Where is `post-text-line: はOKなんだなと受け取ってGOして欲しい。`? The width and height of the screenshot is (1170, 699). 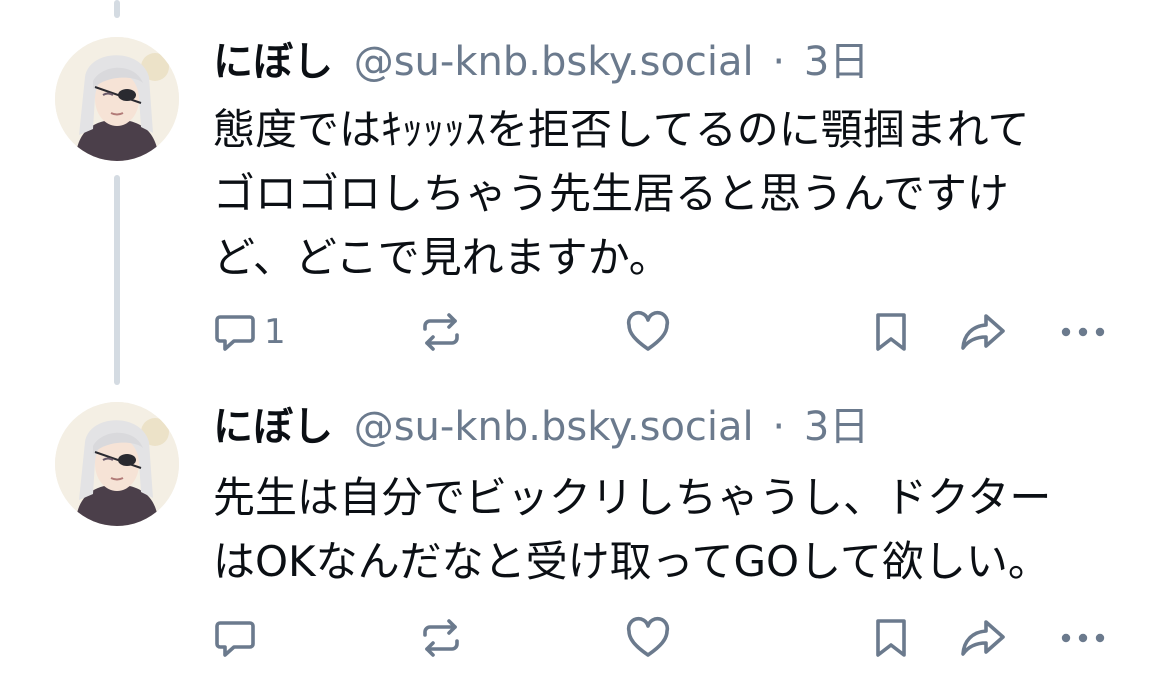 post-text-line: はOKなんだなと受け取ってGOして欲しい。 is located at coordinates (631, 561).